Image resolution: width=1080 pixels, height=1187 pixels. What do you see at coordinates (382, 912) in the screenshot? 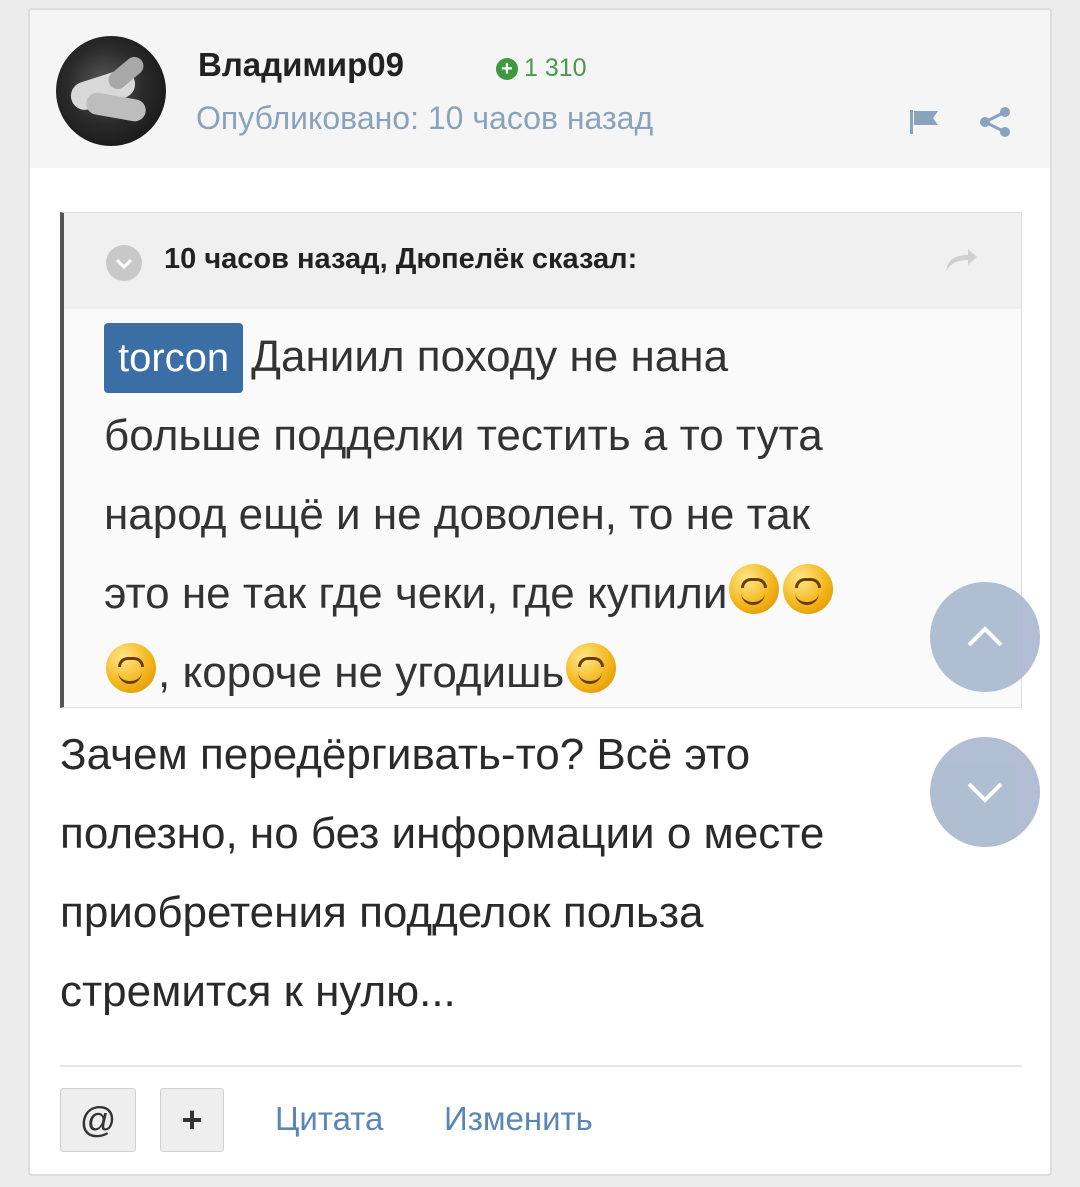
I see `post-line: приобретения подделок польза` at bounding box center [382, 912].